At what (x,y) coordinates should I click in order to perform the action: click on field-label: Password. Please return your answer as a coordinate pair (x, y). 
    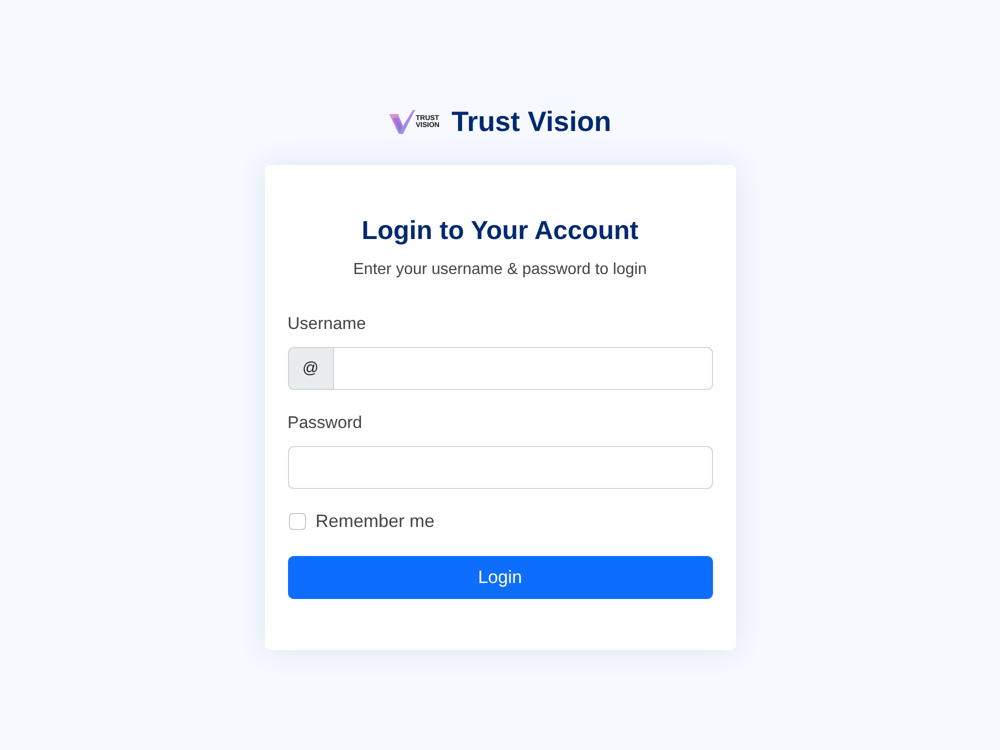
    Looking at the image, I should click on (326, 423).